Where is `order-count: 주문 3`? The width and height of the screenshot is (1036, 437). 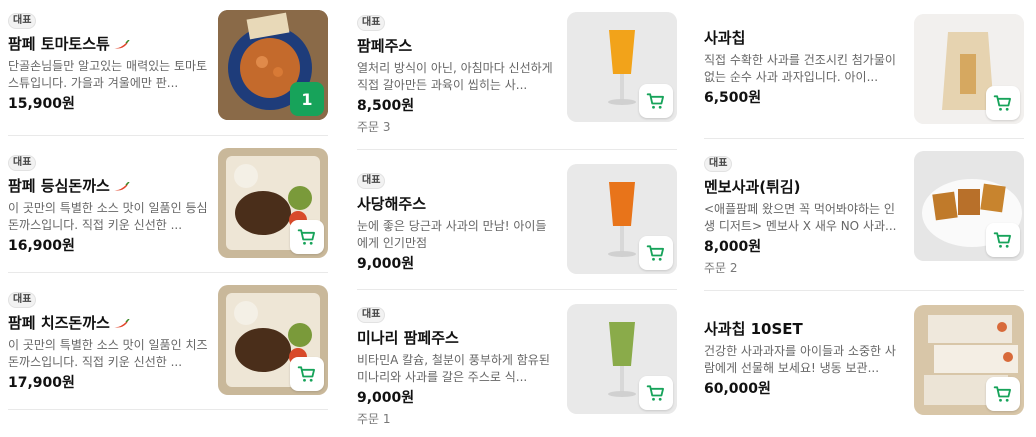
order-count: 주문 3 is located at coordinates (374, 127).